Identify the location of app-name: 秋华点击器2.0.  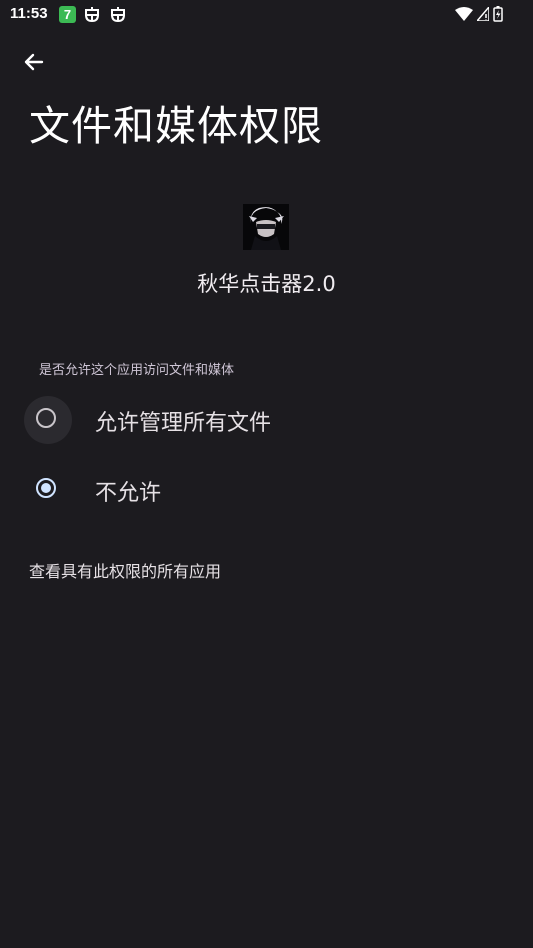
(266, 284).